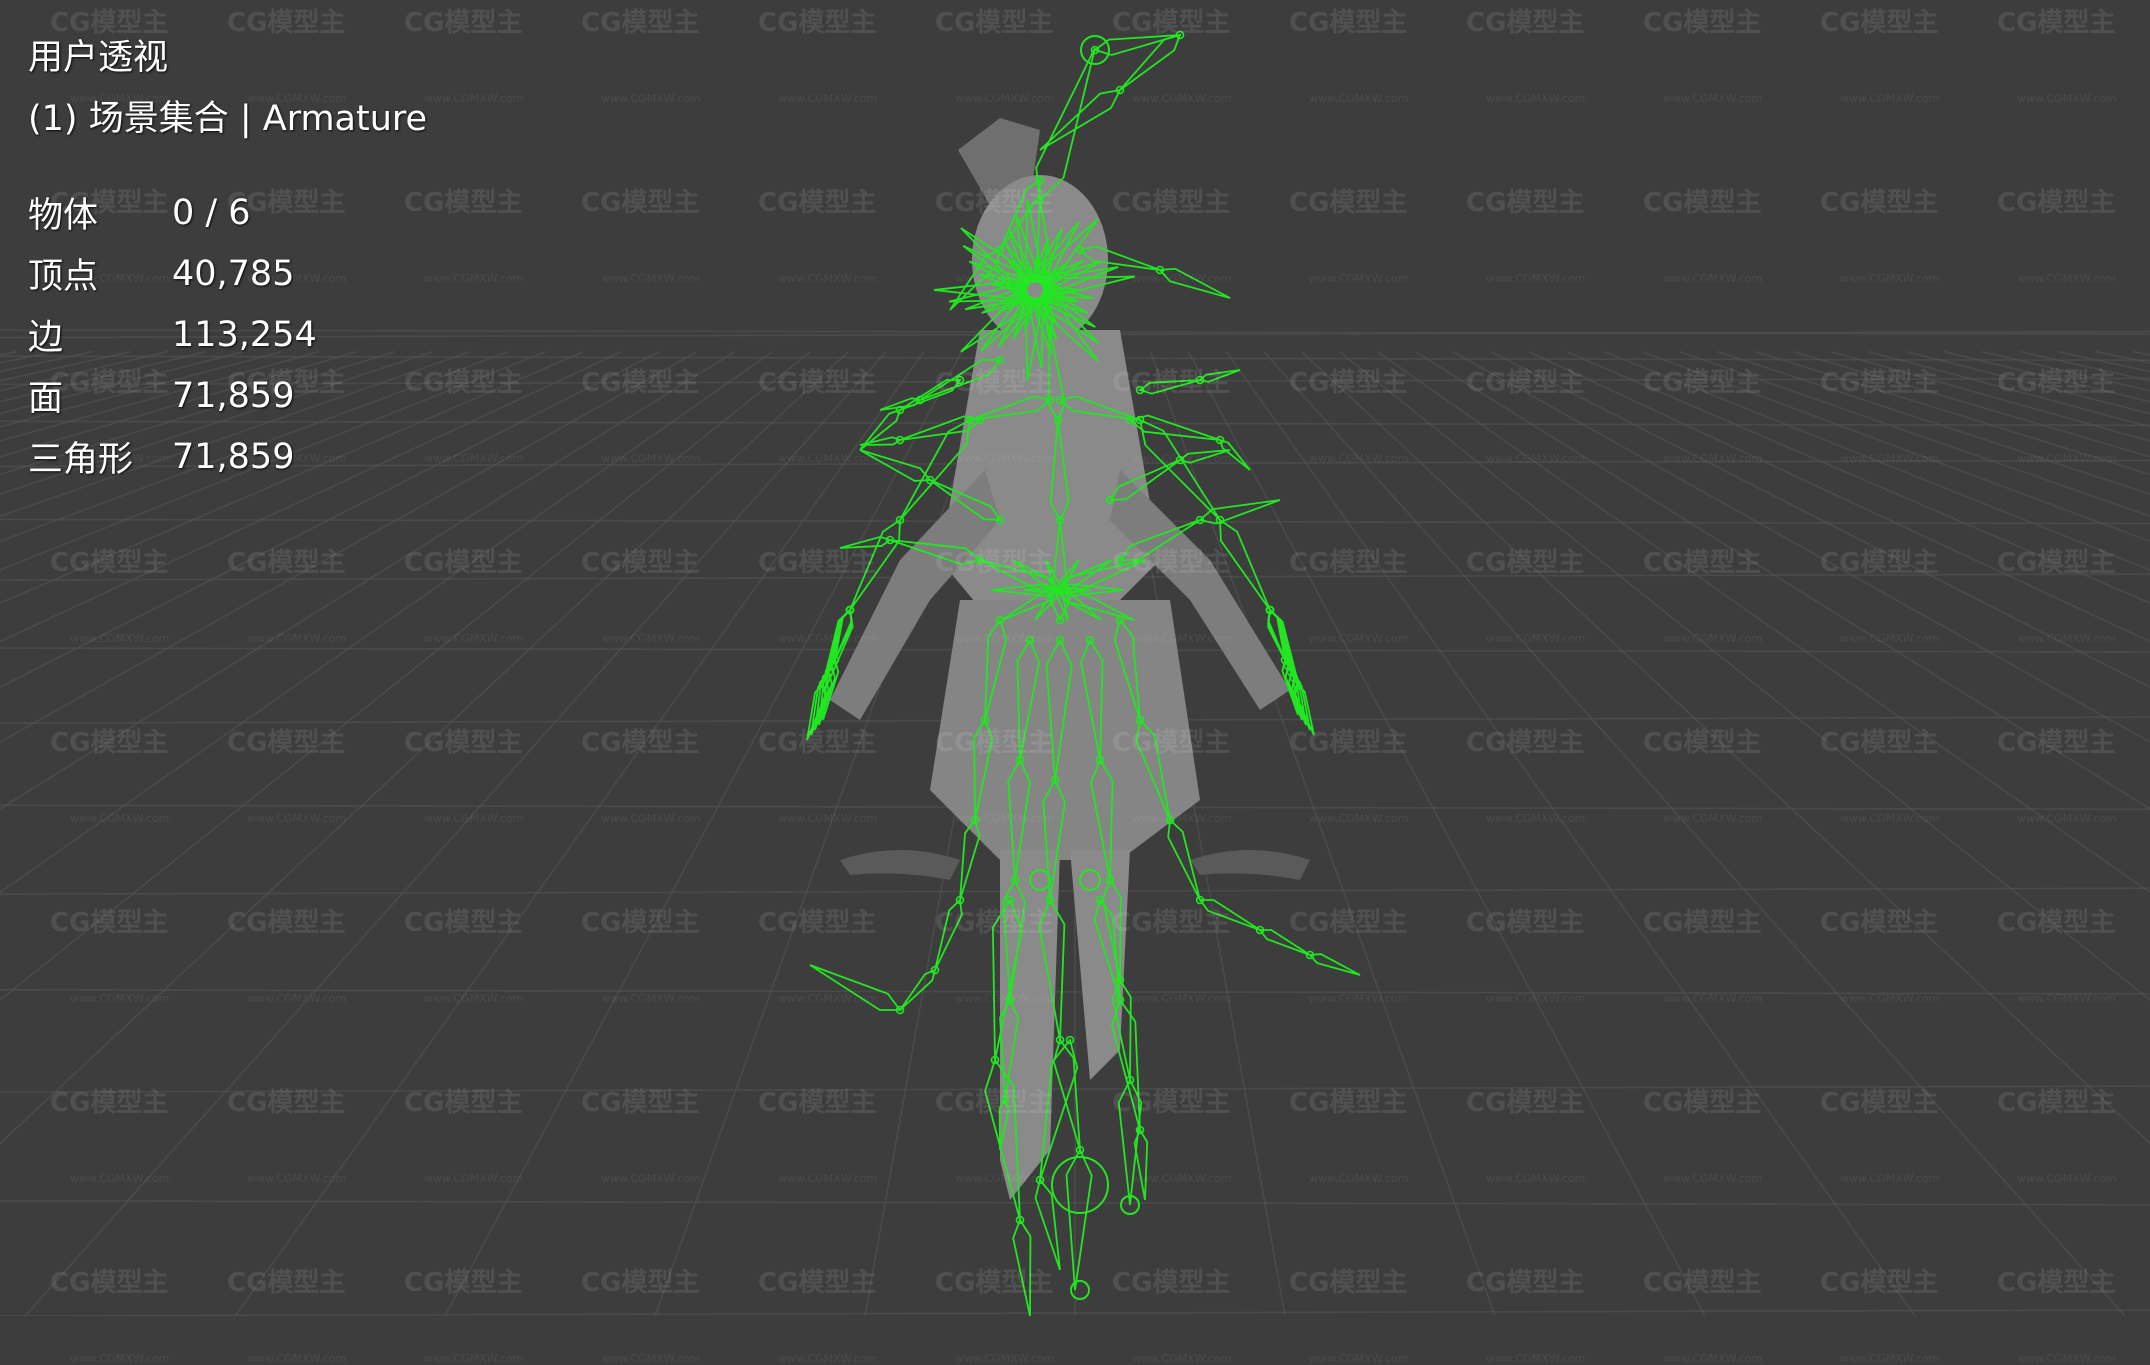 This screenshot has width=2150, height=1365. I want to click on stat-label: 面, so click(46, 399).